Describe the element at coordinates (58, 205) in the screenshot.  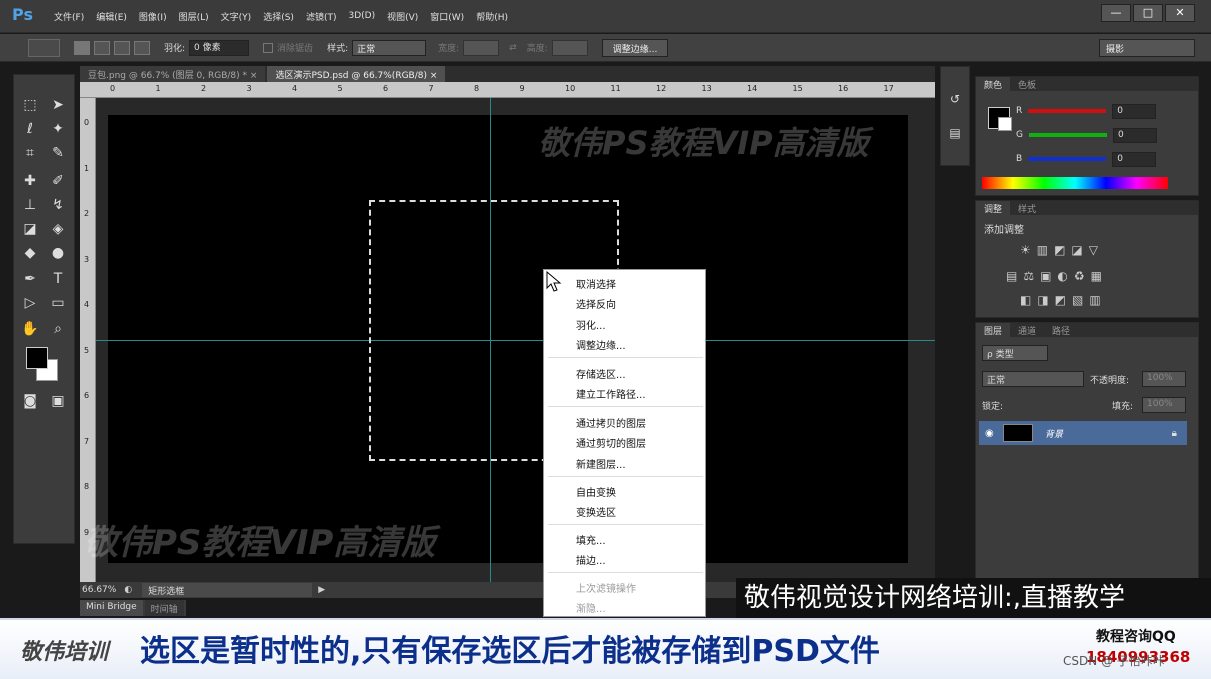
I see `history-brush-icon: ↯` at that location.